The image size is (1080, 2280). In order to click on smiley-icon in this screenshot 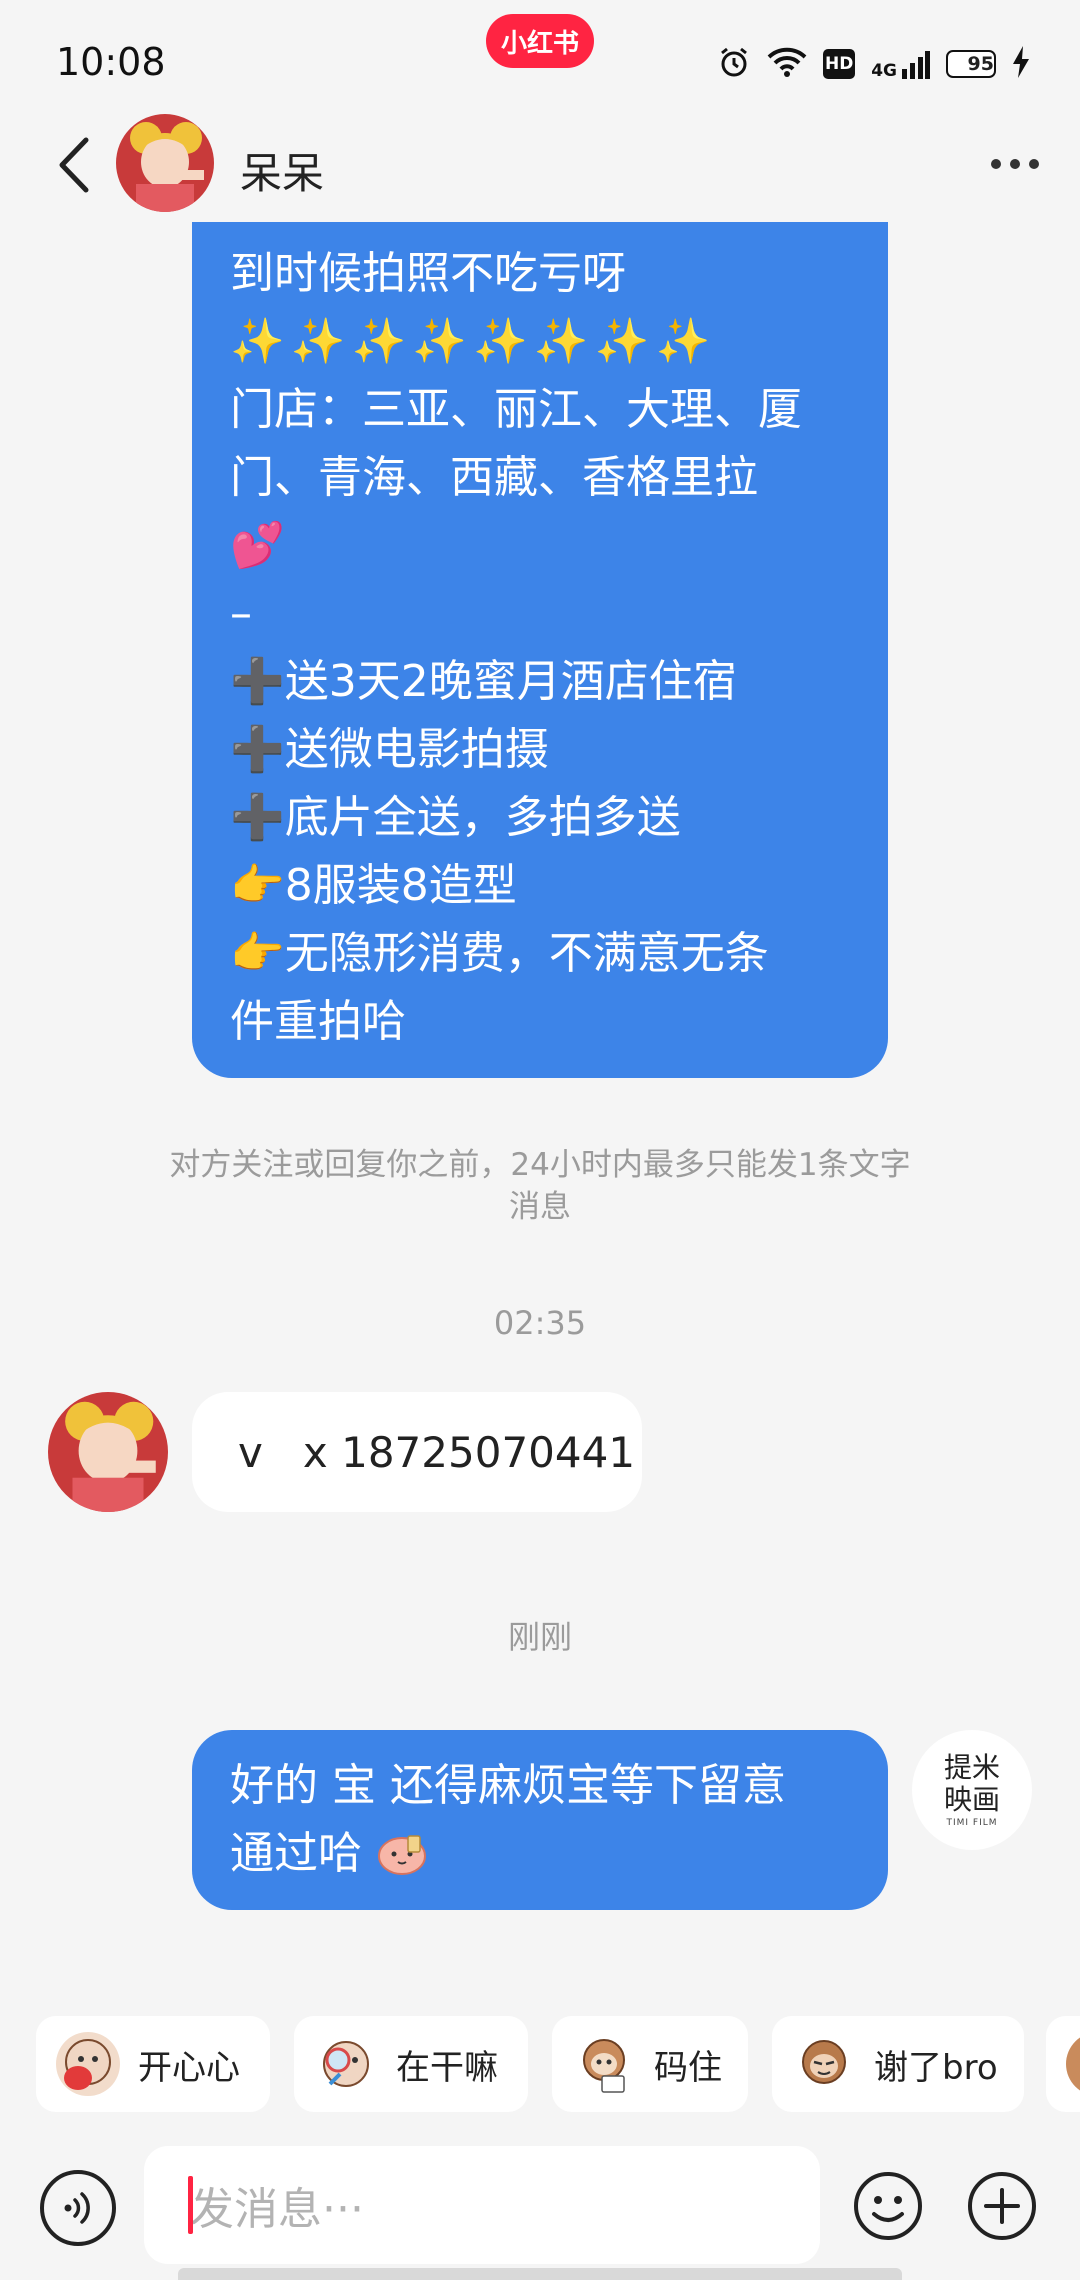, I will do `click(888, 2206)`.